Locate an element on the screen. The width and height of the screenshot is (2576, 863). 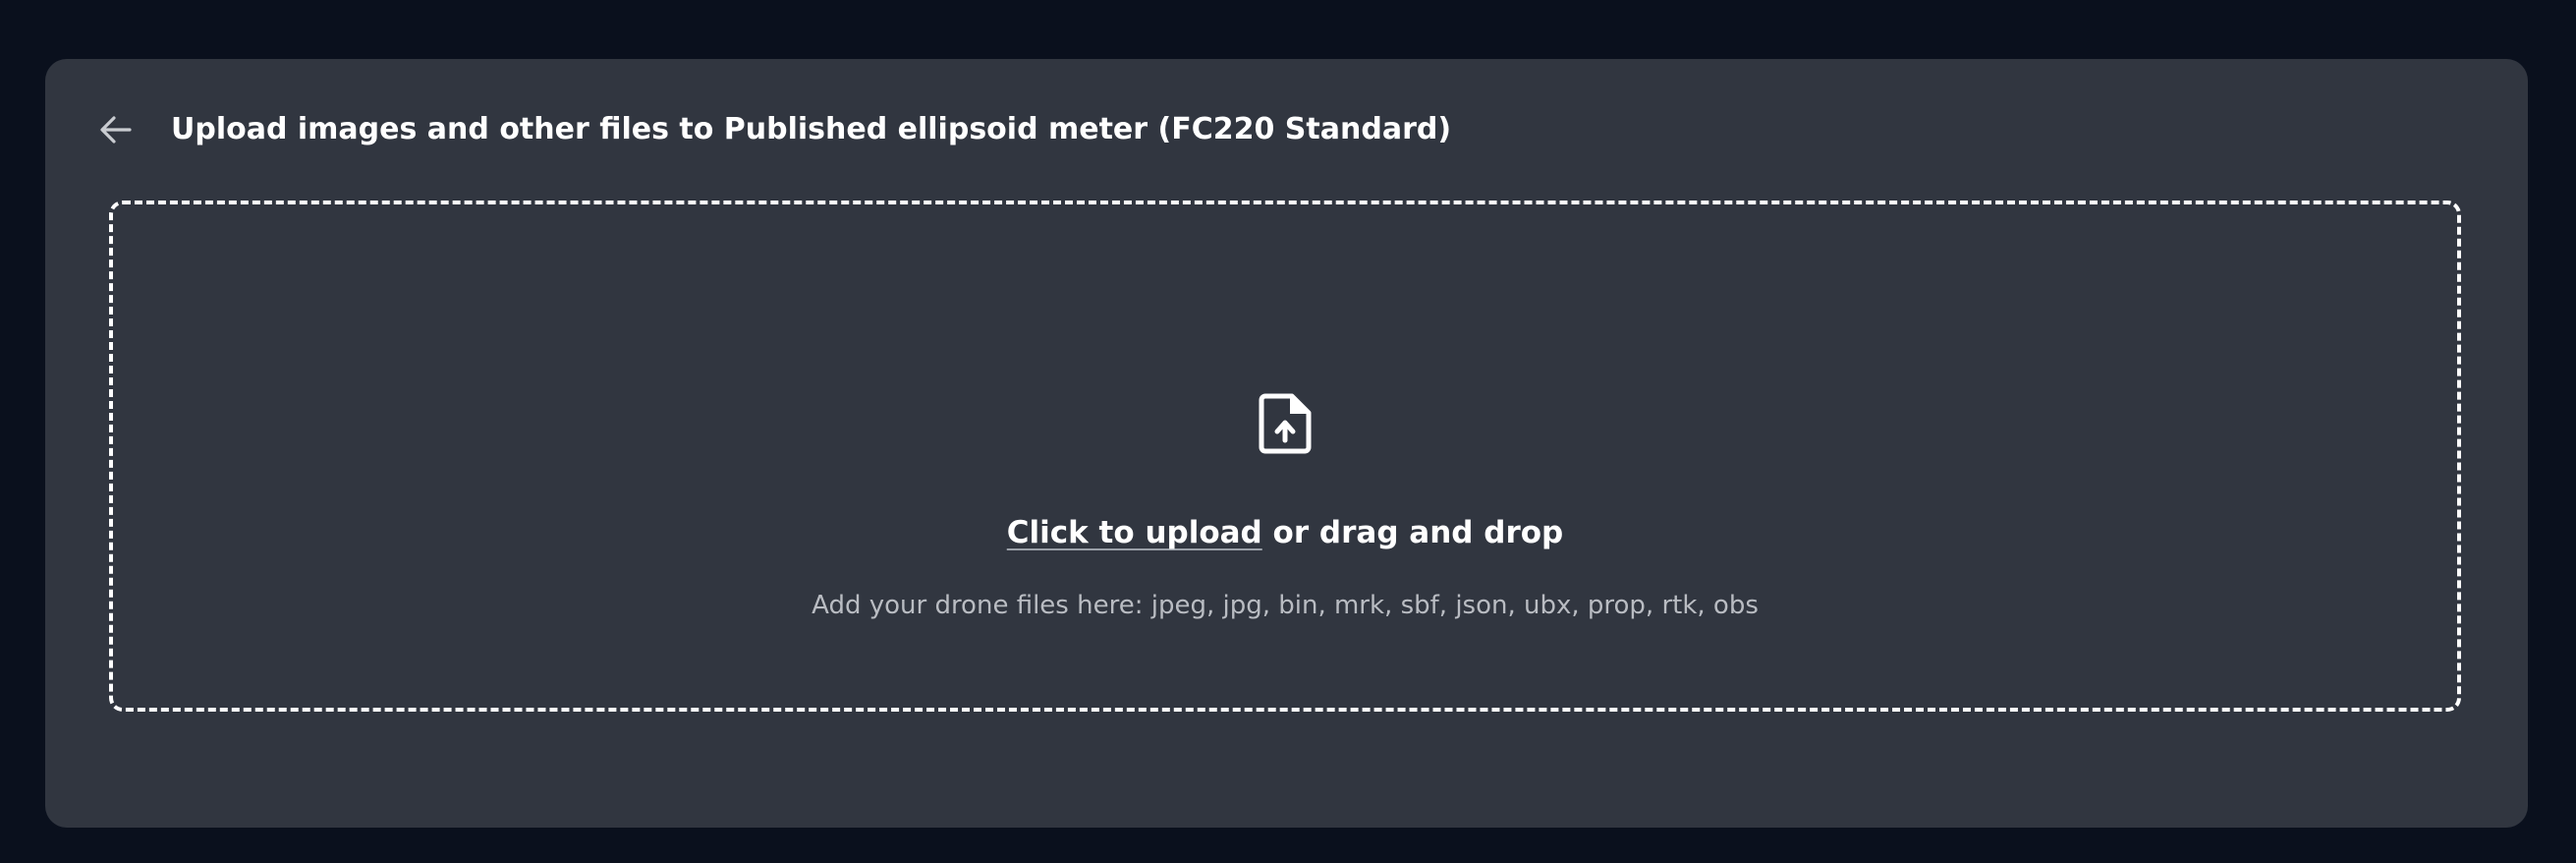
arrow-left-icon is located at coordinates (116, 130).